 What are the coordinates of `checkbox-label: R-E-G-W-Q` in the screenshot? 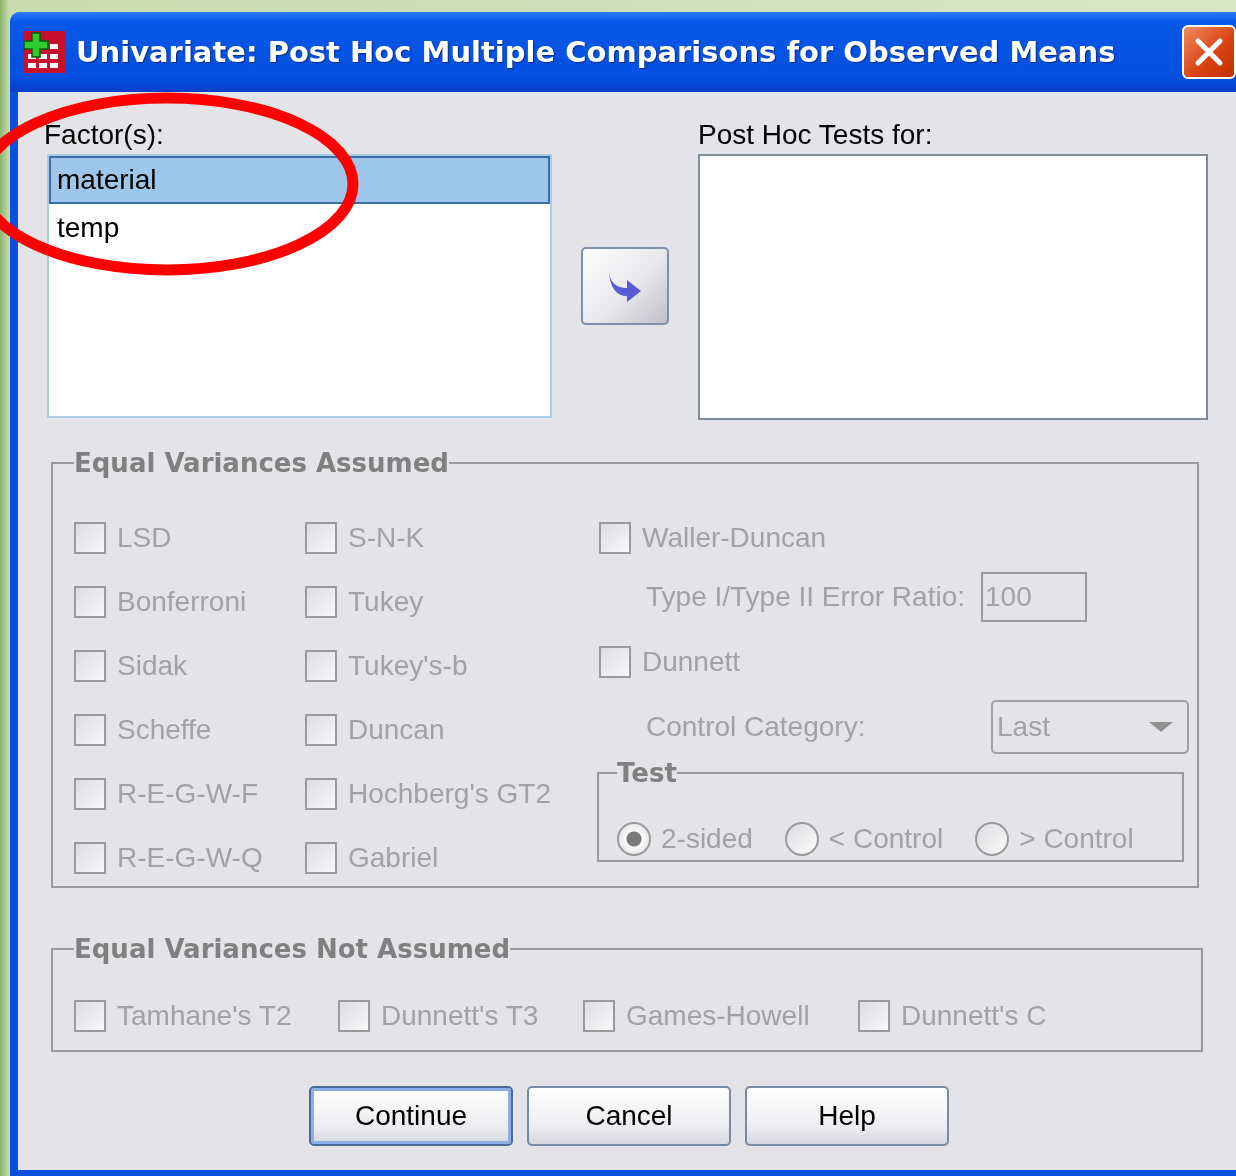 It's located at (190, 858).